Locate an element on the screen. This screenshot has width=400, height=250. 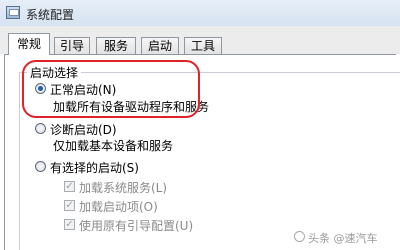
tab-tools: 工具 is located at coordinates (203, 45).